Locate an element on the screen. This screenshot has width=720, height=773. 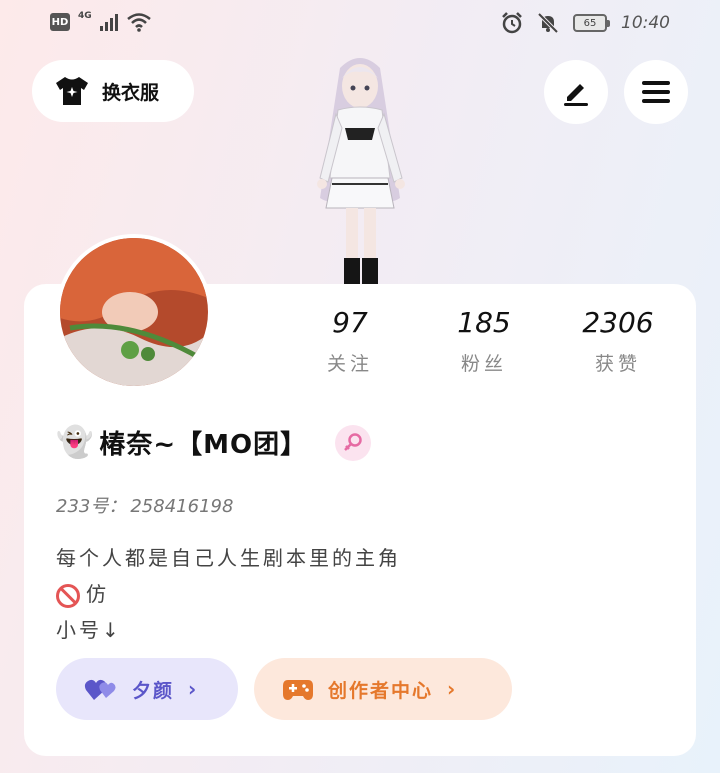
prohibited-icon is located at coordinates (68, 595).